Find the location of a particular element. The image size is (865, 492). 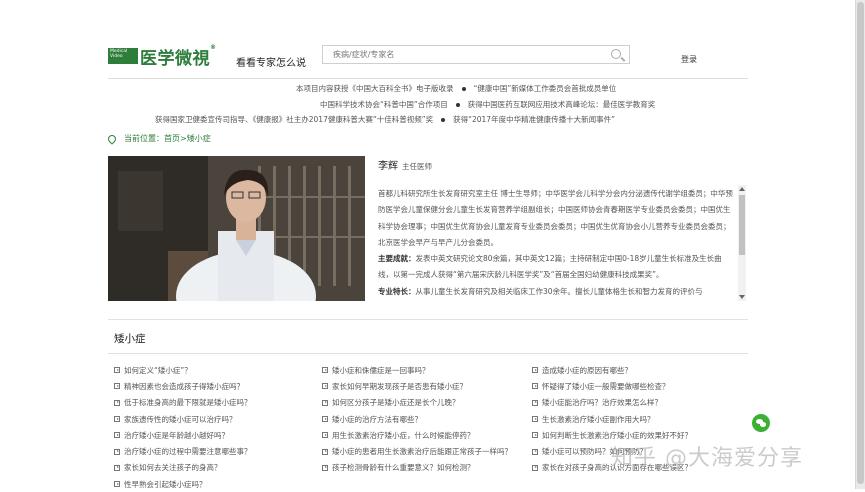

question-link: 矮小症能治疗吗？治疗效果怎么样？ is located at coordinates (612, 403).